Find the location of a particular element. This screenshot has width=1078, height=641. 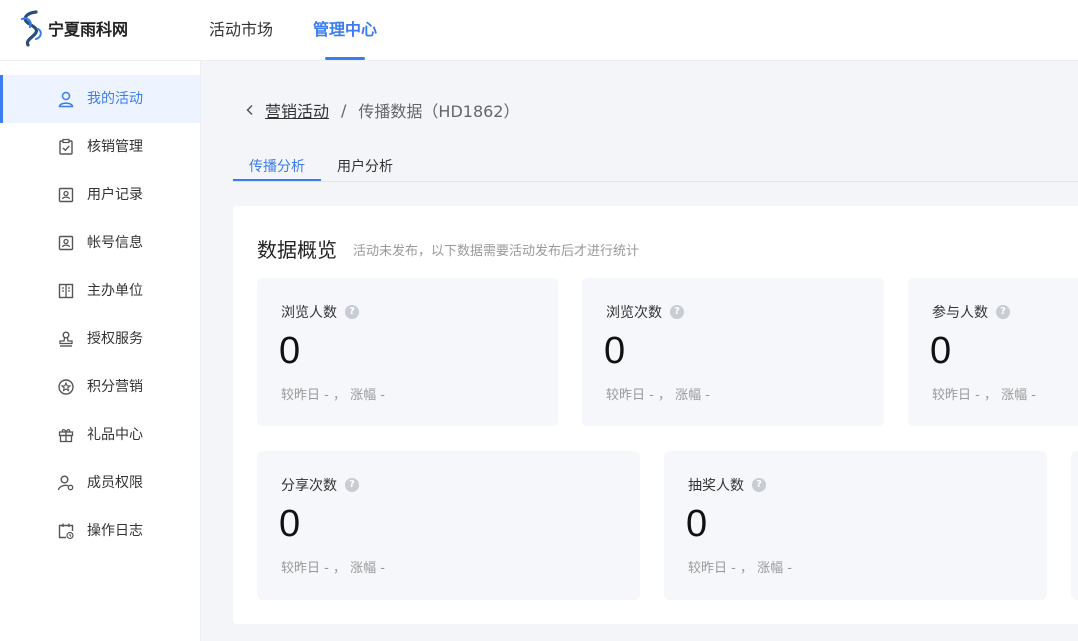

sidebar-item-user-records: 用户记录 is located at coordinates (100, 195).